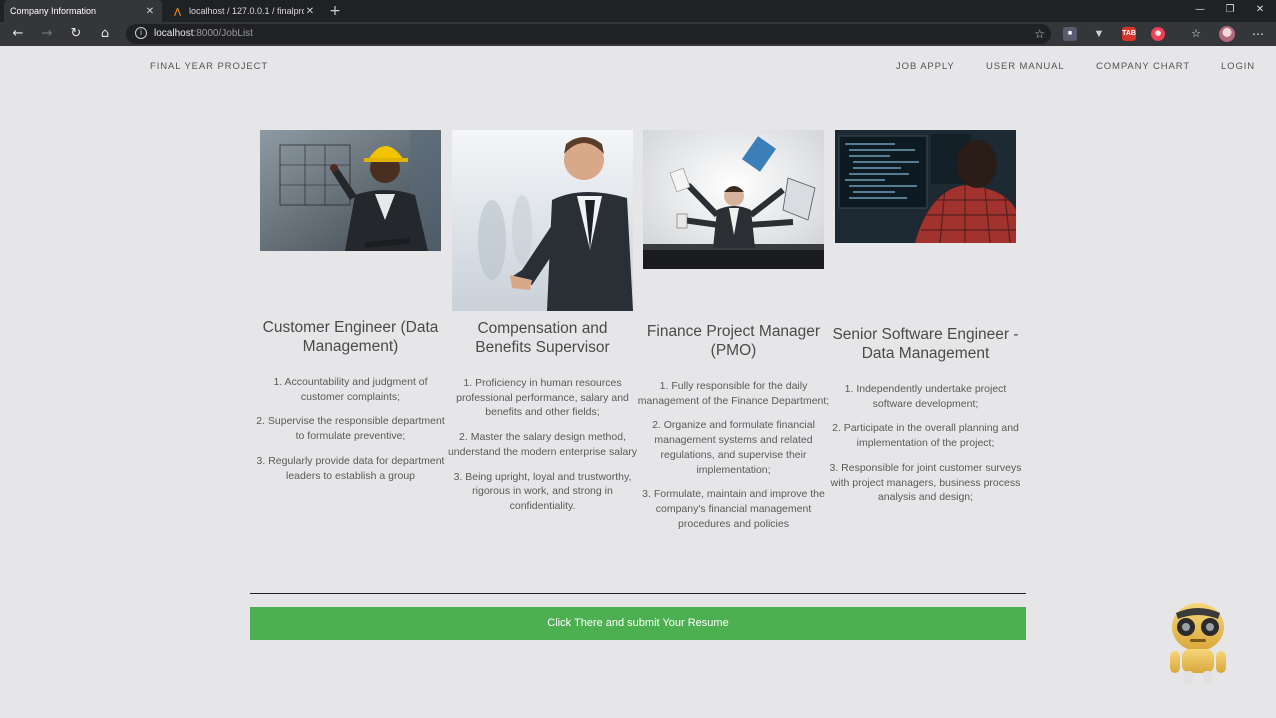 The height and width of the screenshot is (718, 1276). I want to click on tab-title: localhost / 127.0.0.1 / finalproje, so click(246, 11).